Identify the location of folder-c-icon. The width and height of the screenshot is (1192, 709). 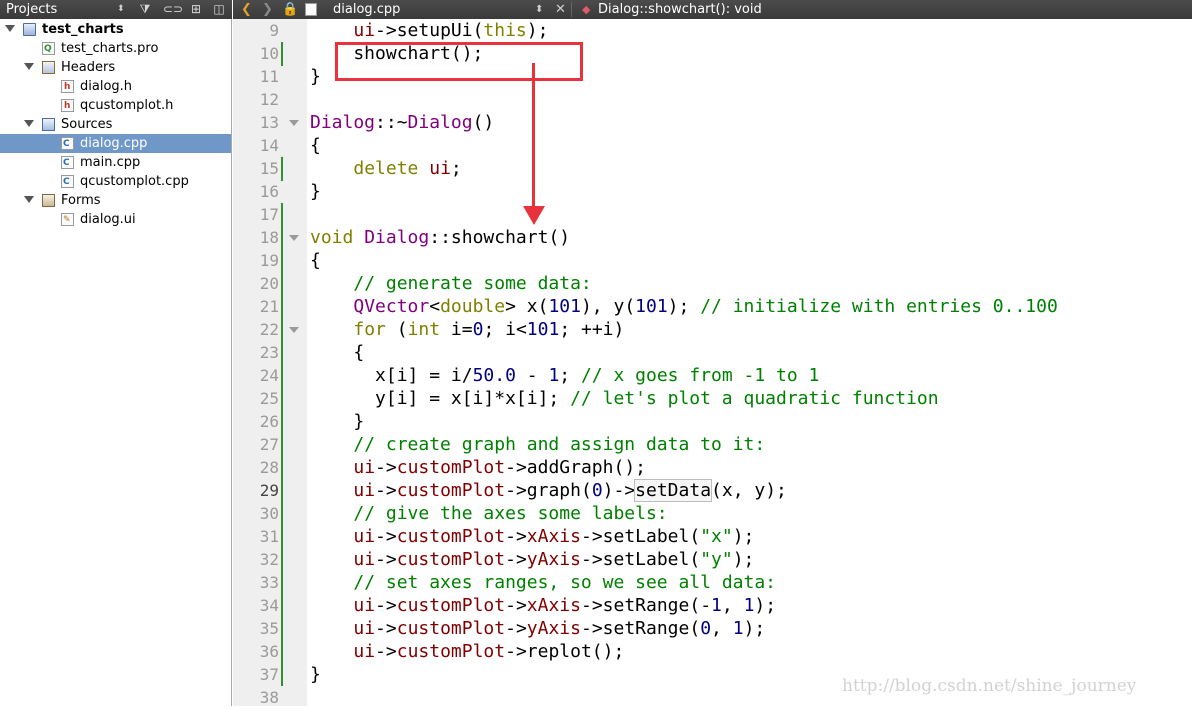
(48, 124).